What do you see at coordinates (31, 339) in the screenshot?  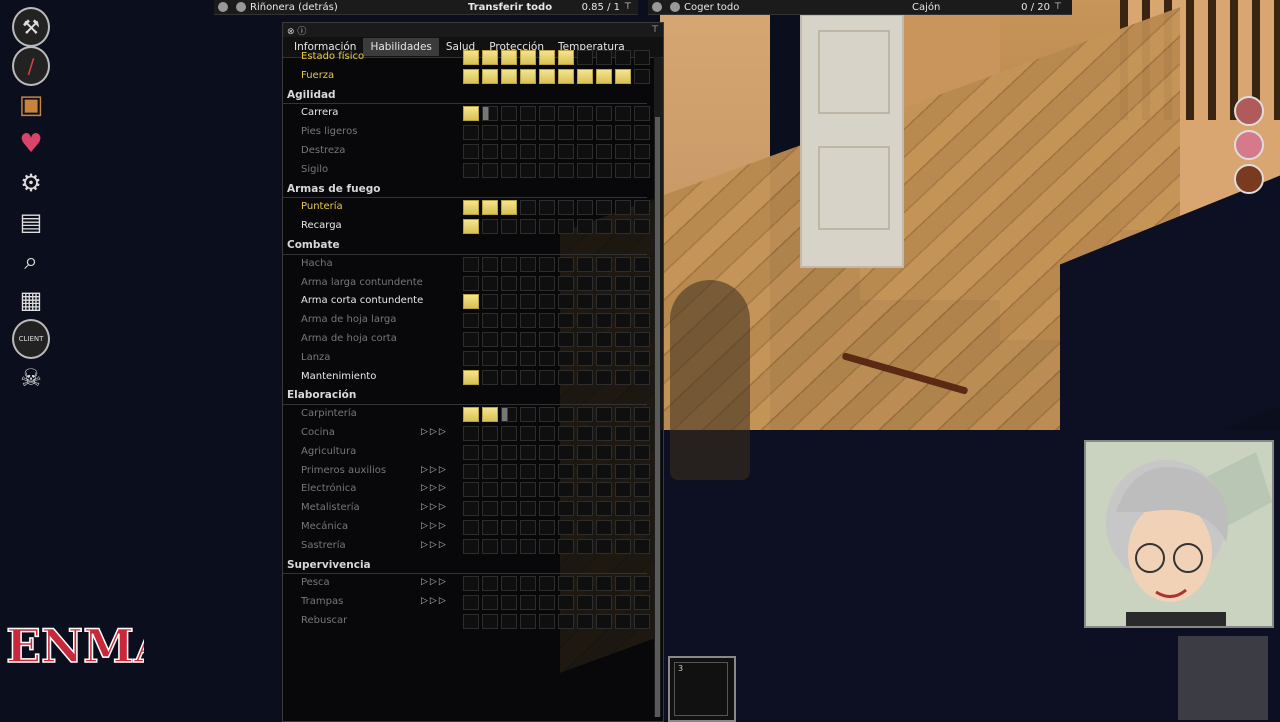 I see `client-icon: CLIENT` at bounding box center [31, 339].